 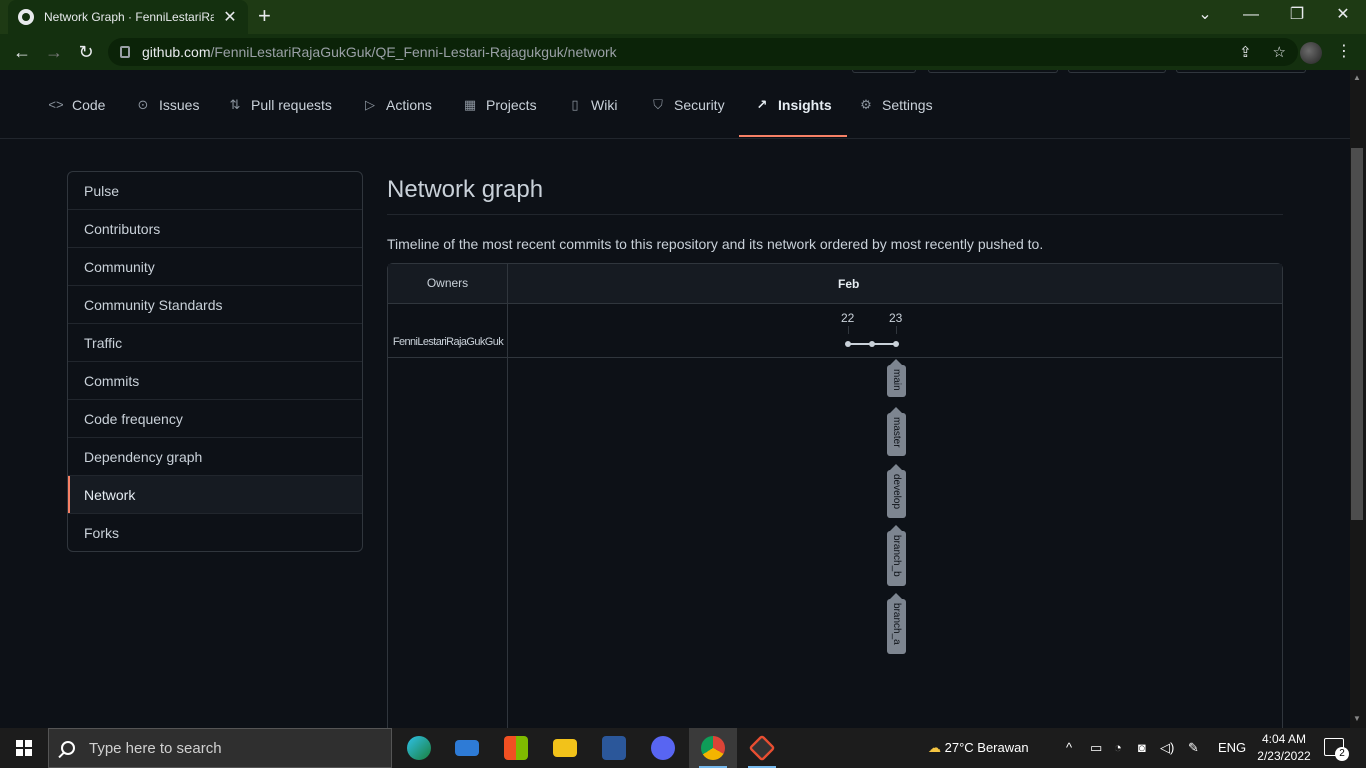 I want to click on sidebar-item-forks: Forks, so click(x=215, y=532).